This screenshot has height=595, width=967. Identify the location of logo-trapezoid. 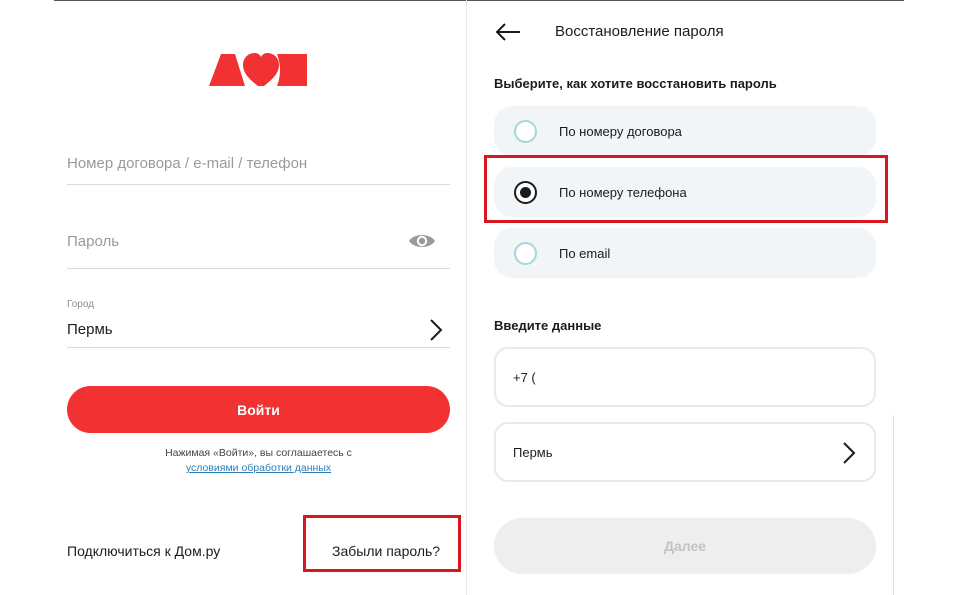
(227, 70).